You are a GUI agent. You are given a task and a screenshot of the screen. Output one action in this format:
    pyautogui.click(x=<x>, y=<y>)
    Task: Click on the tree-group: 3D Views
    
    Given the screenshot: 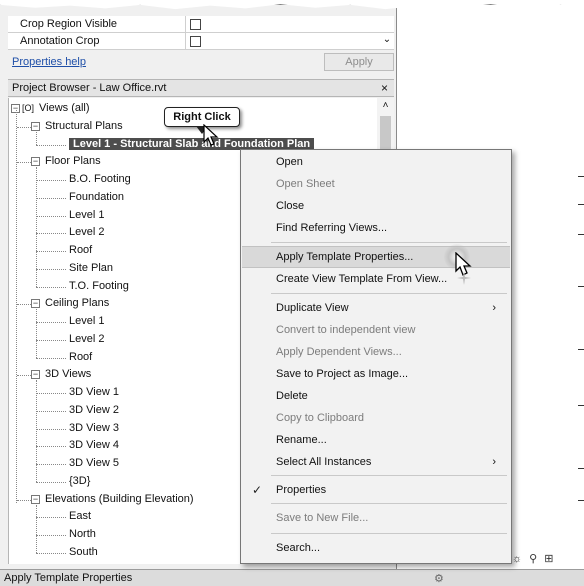 What is the action you would take?
    pyautogui.click(x=68, y=374)
    